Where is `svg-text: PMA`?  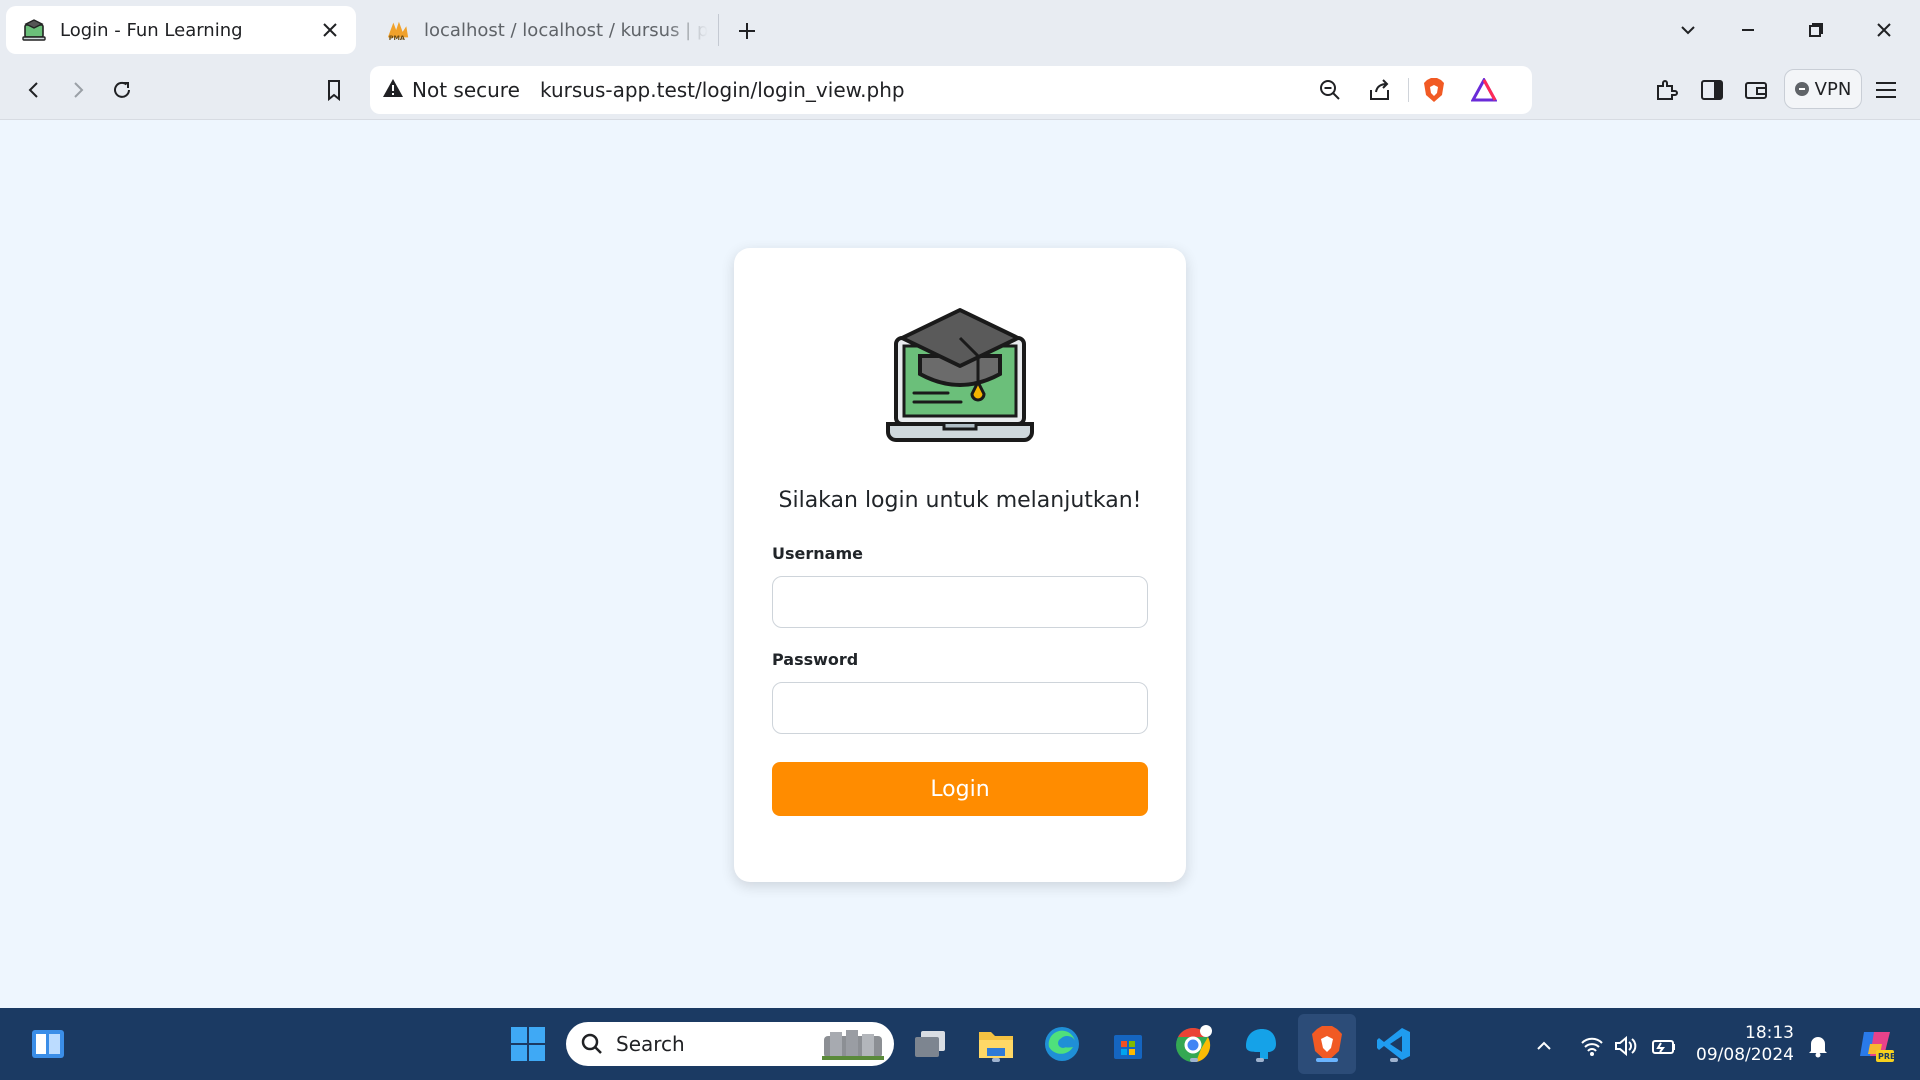 svg-text: PMA is located at coordinates (397, 38).